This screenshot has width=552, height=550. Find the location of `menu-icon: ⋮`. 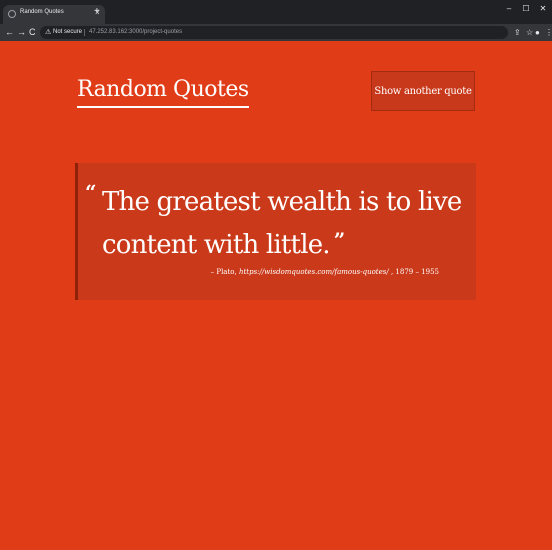

menu-icon: ⋮ is located at coordinates (548, 33).